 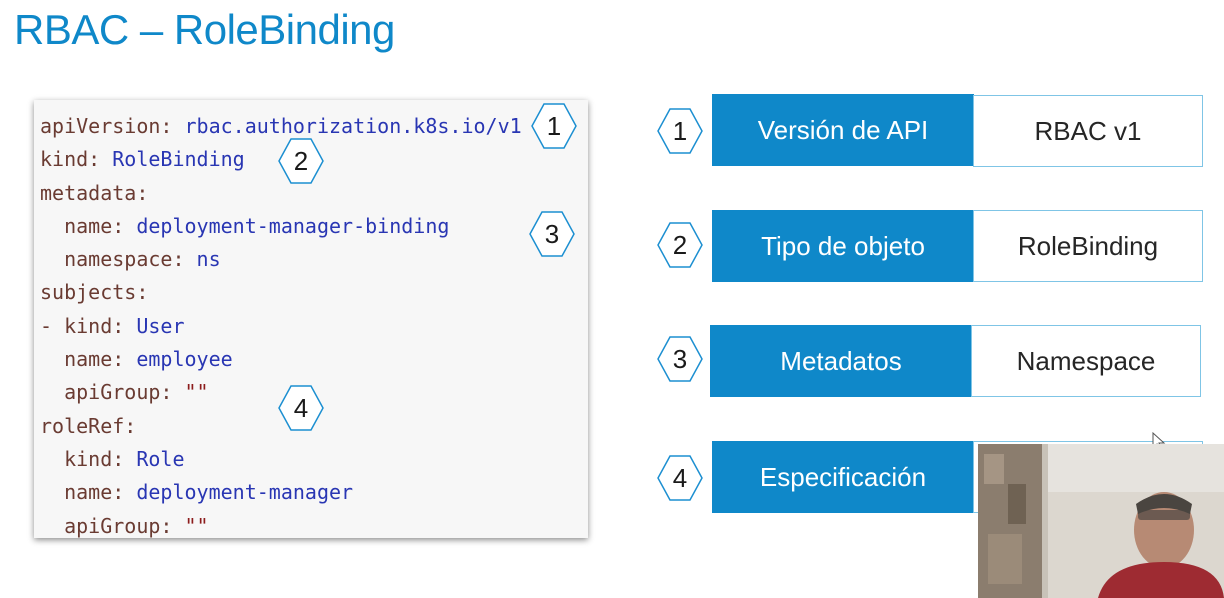 What do you see at coordinates (208, 259) in the screenshot?
I see `code-value: ns` at bounding box center [208, 259].